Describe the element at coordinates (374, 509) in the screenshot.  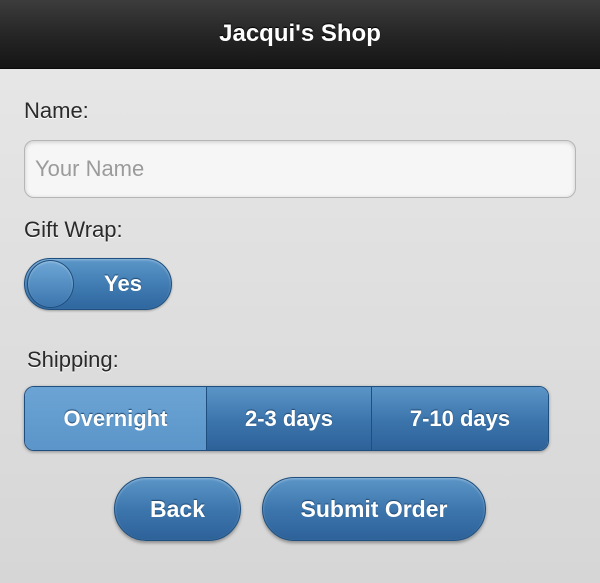
I see `submit-order-button: Submit Order` at that location.